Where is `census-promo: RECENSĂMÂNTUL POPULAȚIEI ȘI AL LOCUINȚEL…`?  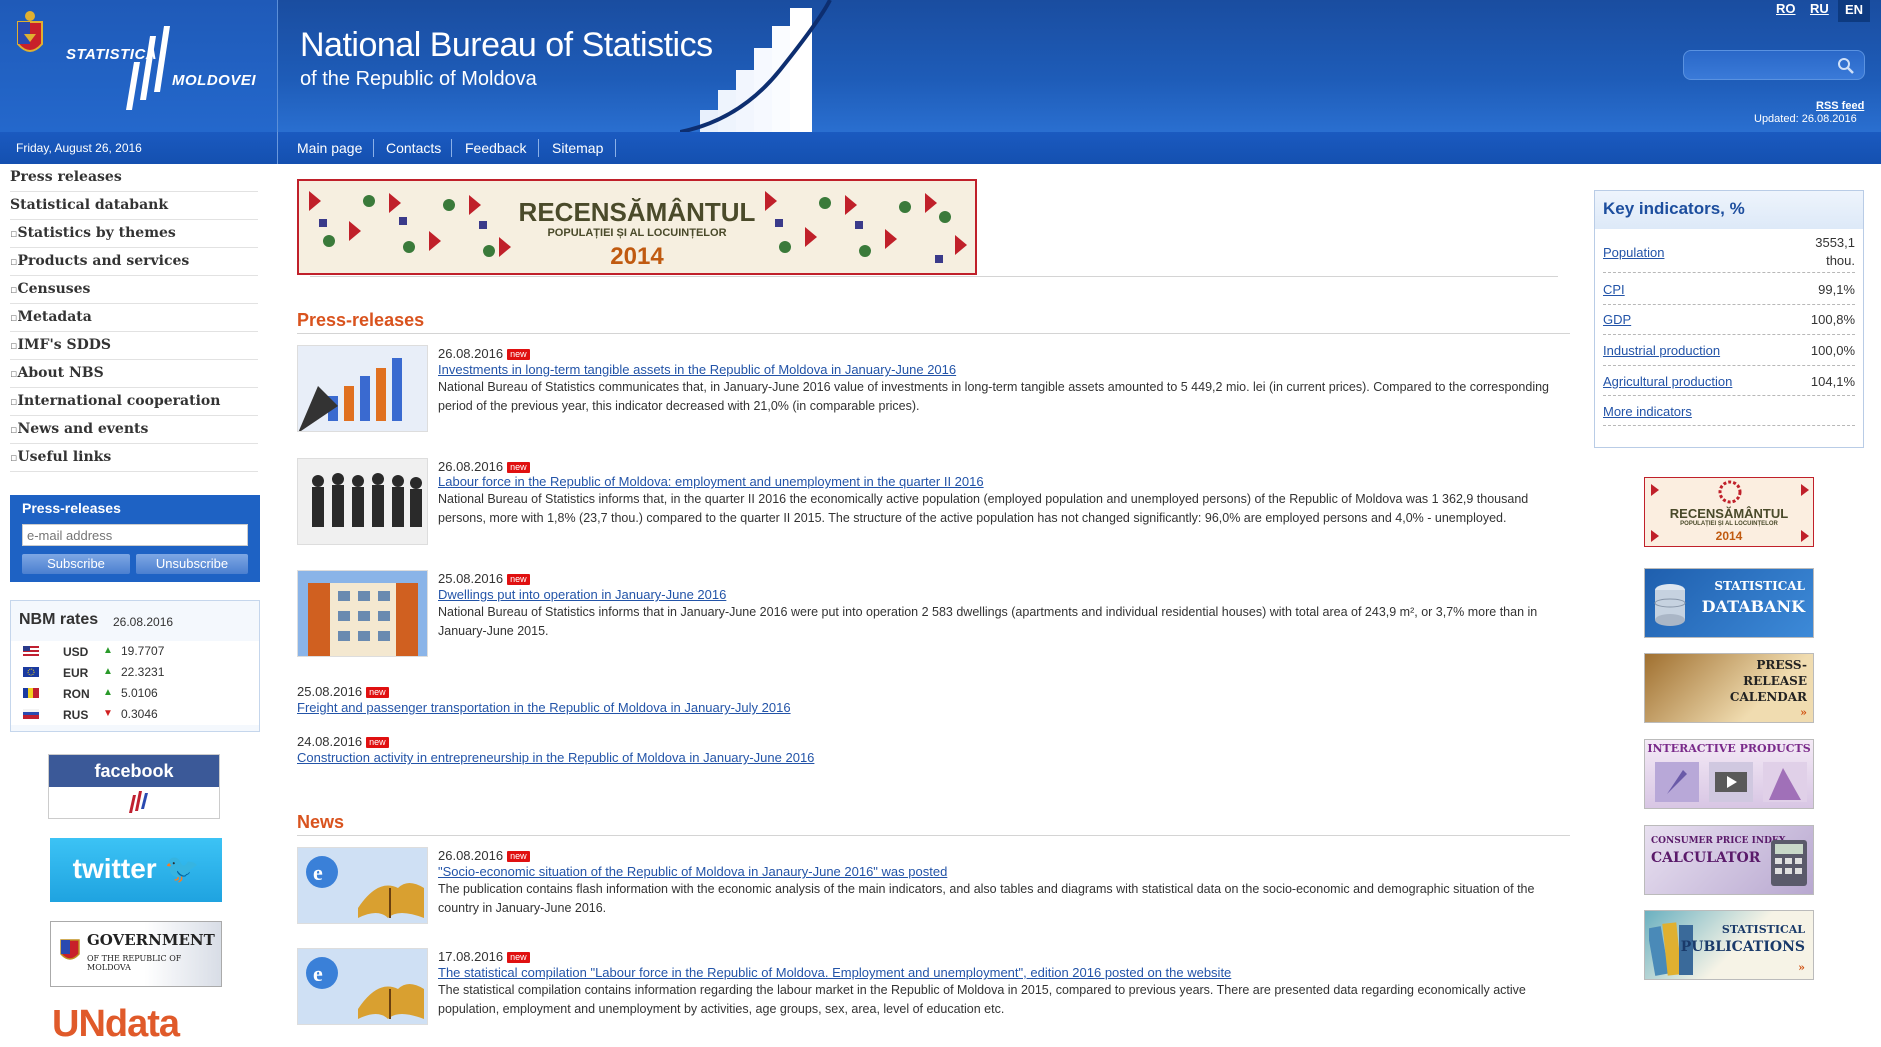
census-promo: RECENSĂMÂNTUL POPULAȚIEI ȘI AL LOCUINȚEL… is located at coordinates (1729, 512).